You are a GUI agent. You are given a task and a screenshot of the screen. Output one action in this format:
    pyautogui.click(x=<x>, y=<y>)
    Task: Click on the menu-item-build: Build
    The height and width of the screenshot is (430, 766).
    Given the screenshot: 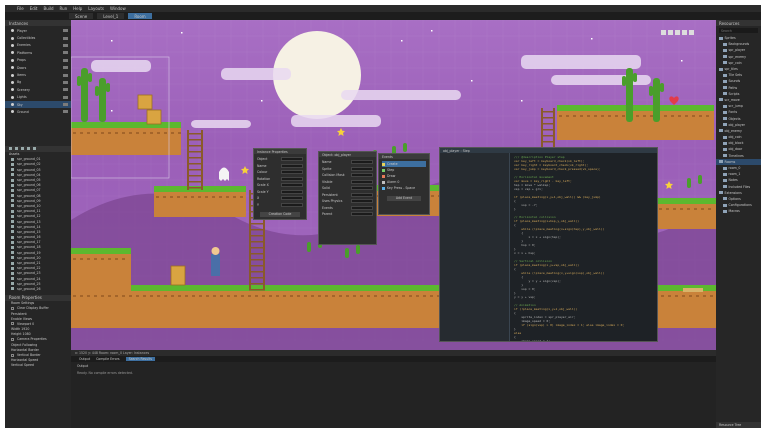 What is the action you would take?
    pyautogui.click(x=48, y=8)
    